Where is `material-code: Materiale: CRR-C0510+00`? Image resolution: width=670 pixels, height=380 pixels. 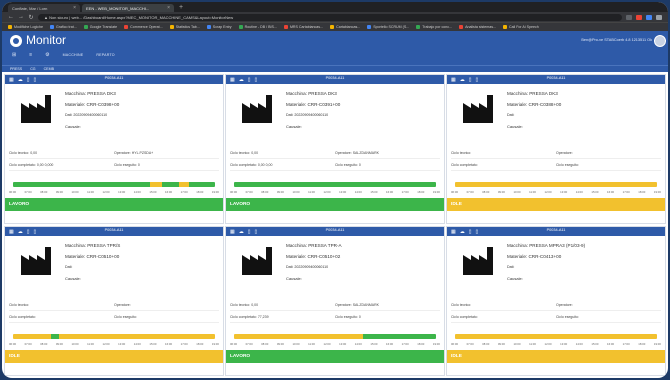 material-code: Materiale: CRR-C0510+00 is located at coordinates (92, 256).